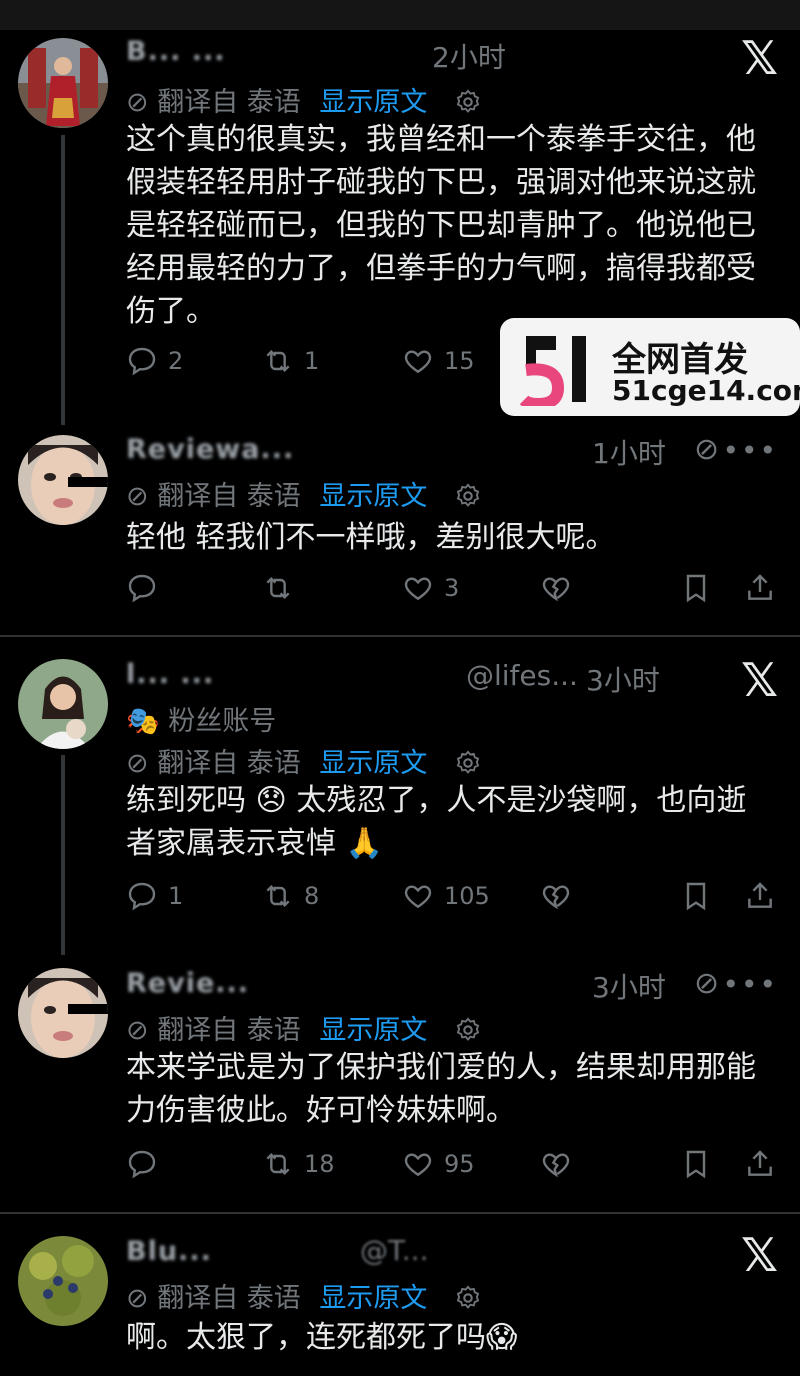 This screenshot has width=800, height=1376. Describe the element at coordinates (459, 1164) in the screenshot. I see `like-count: 95` at that location.